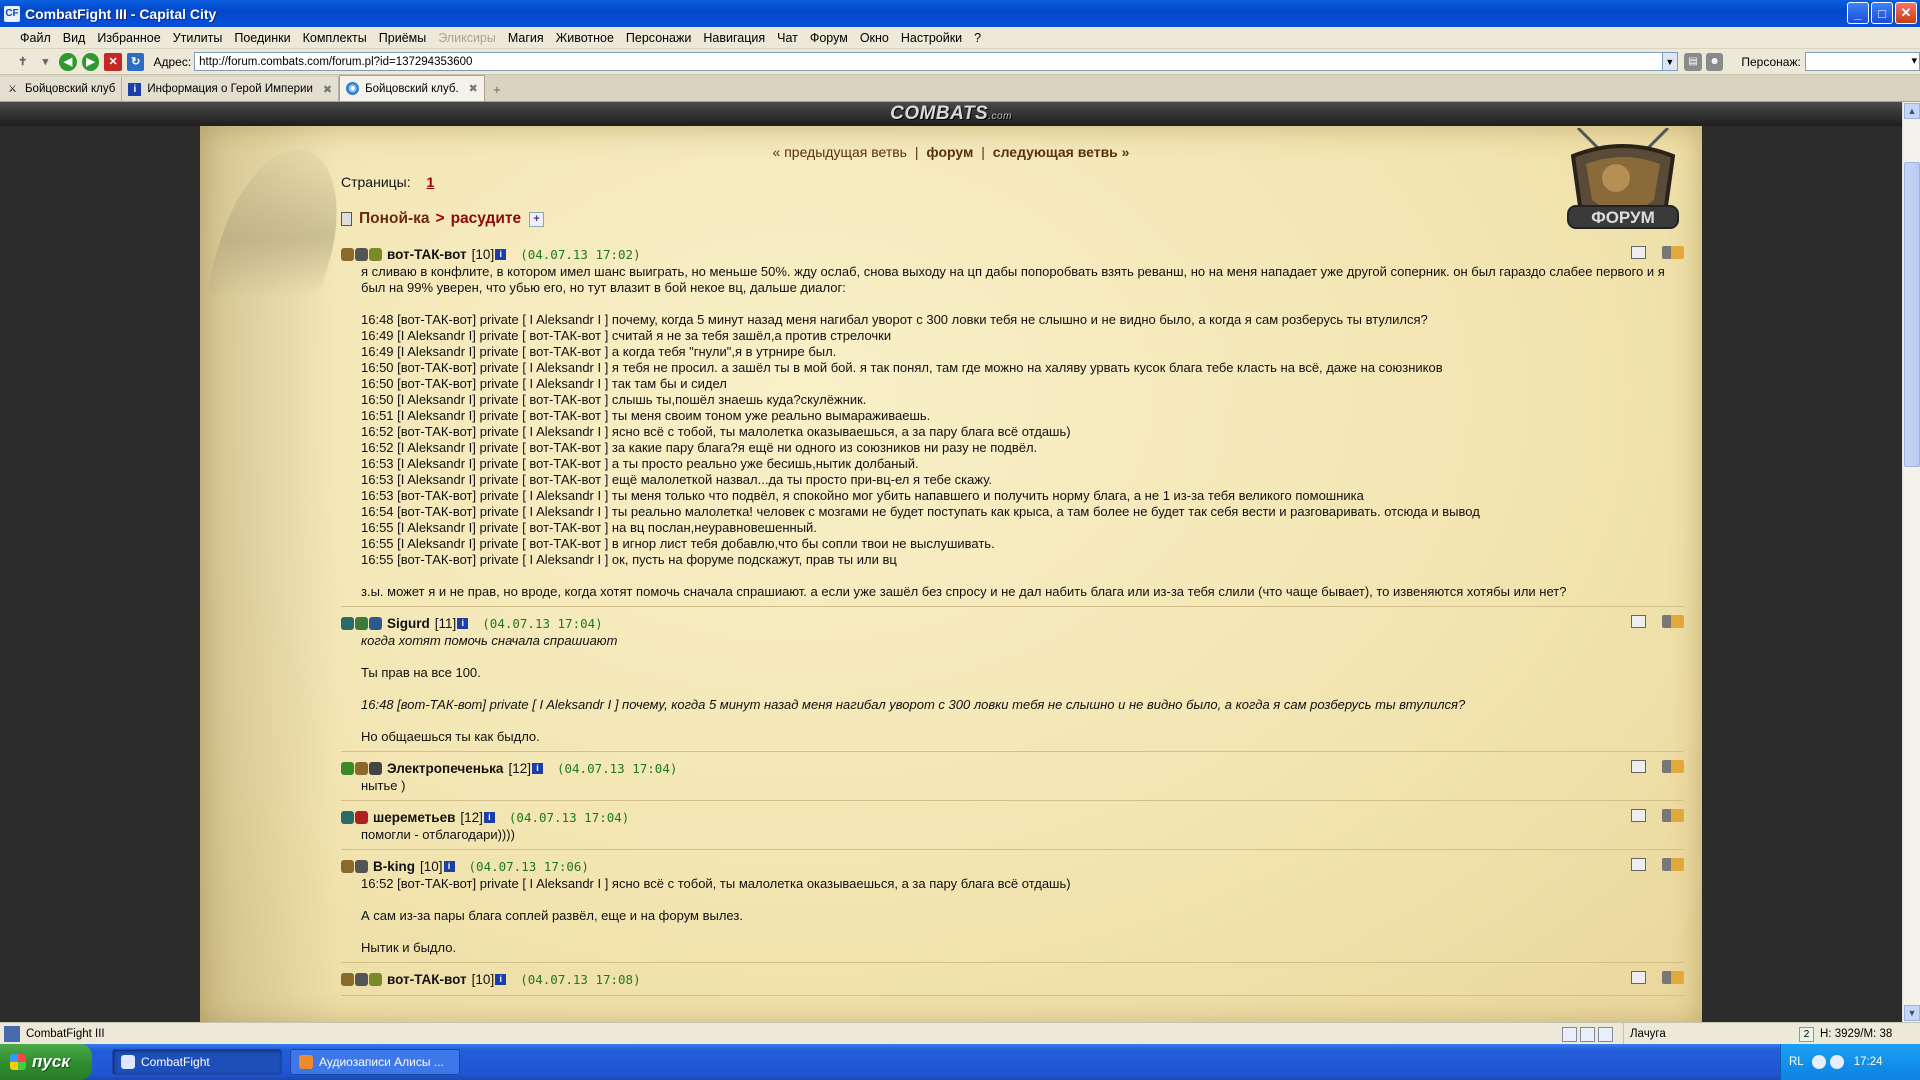 The width and height of the screenshot is (1920, 1080). What do you see at coordinates (46, 1062) in the screenshot?
I see `start-button: пуск` at bounding box center [46, 1062].